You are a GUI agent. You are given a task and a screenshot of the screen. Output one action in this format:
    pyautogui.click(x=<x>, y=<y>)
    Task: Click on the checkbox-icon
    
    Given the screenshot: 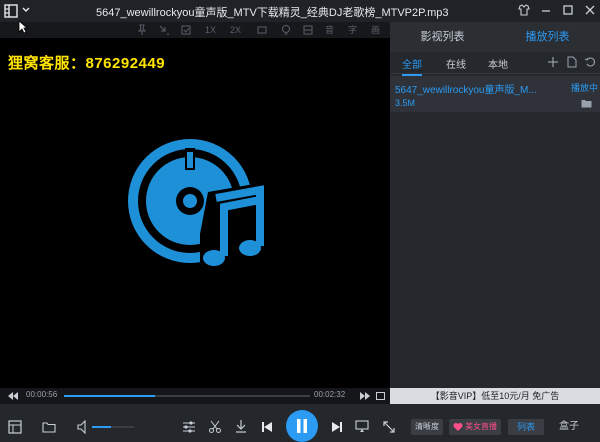 What is the action you would take?
    pyautogui.click(x=186, y=30)
    